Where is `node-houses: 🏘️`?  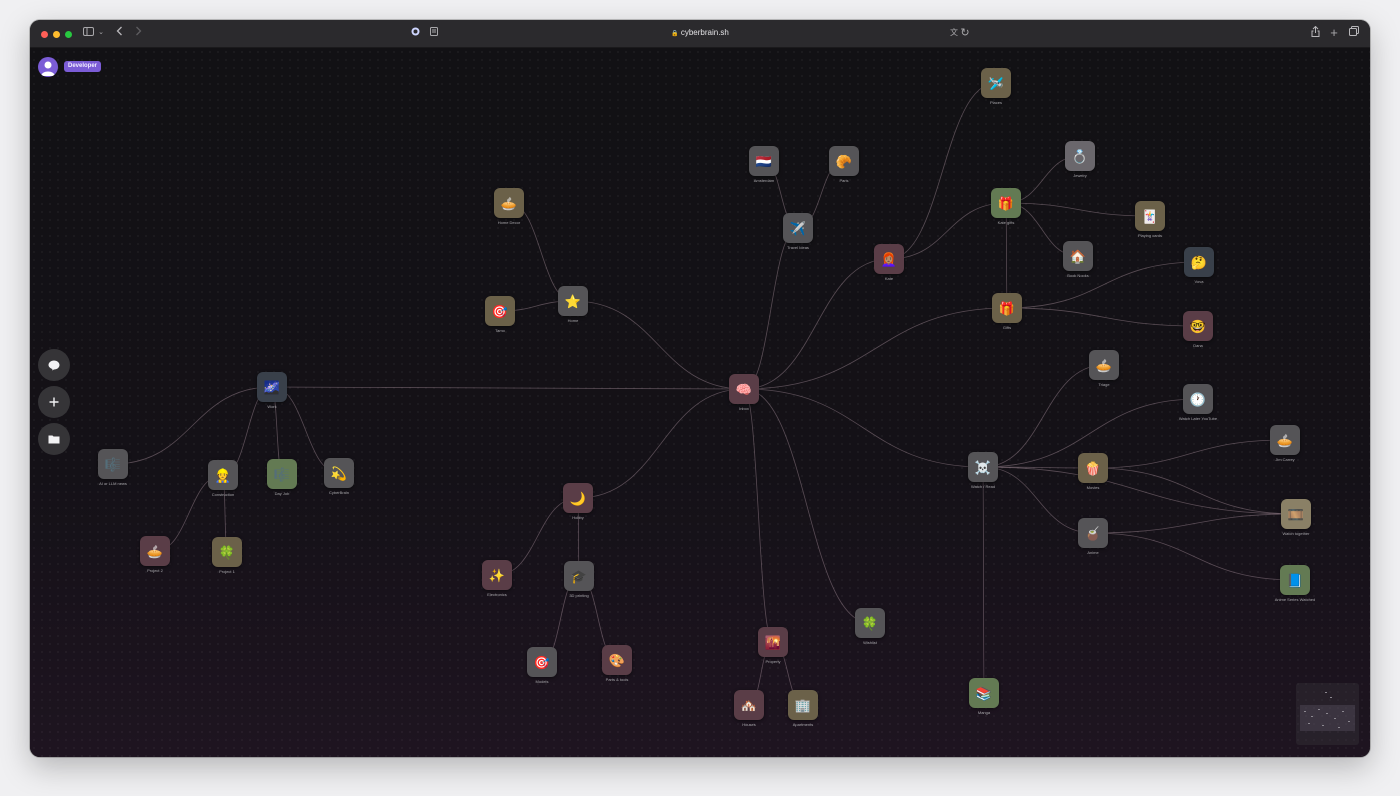 node-houses: 🏘️ is located at coordinates (749, 705).